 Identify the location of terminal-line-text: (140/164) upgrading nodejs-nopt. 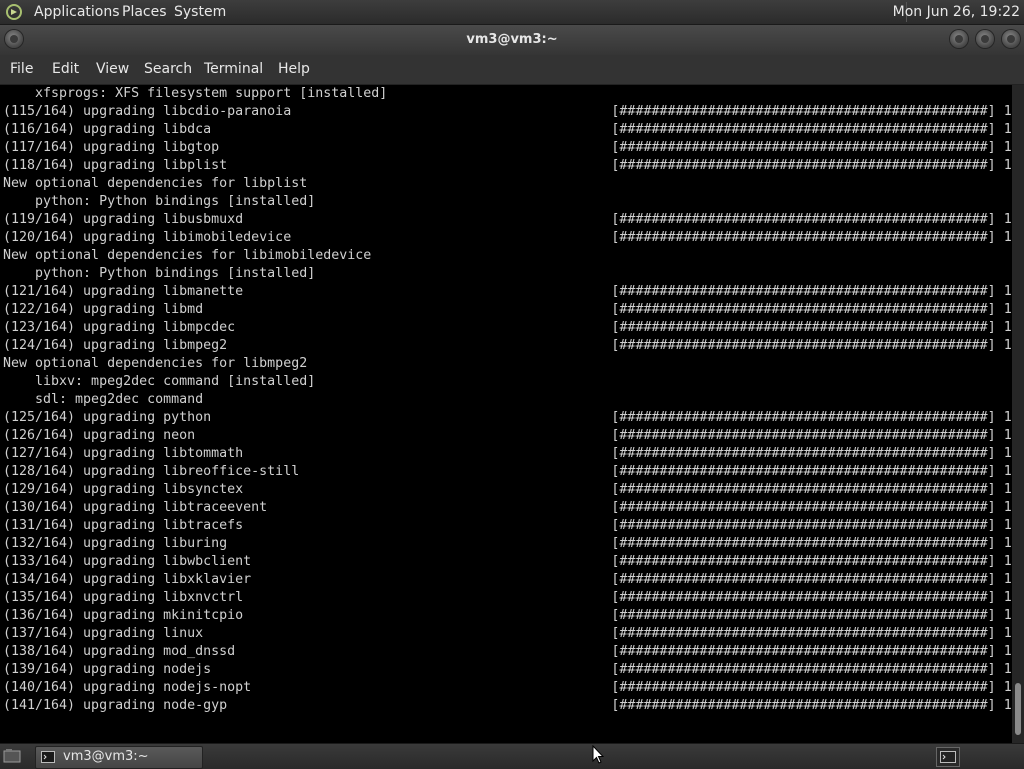
(127, 687).